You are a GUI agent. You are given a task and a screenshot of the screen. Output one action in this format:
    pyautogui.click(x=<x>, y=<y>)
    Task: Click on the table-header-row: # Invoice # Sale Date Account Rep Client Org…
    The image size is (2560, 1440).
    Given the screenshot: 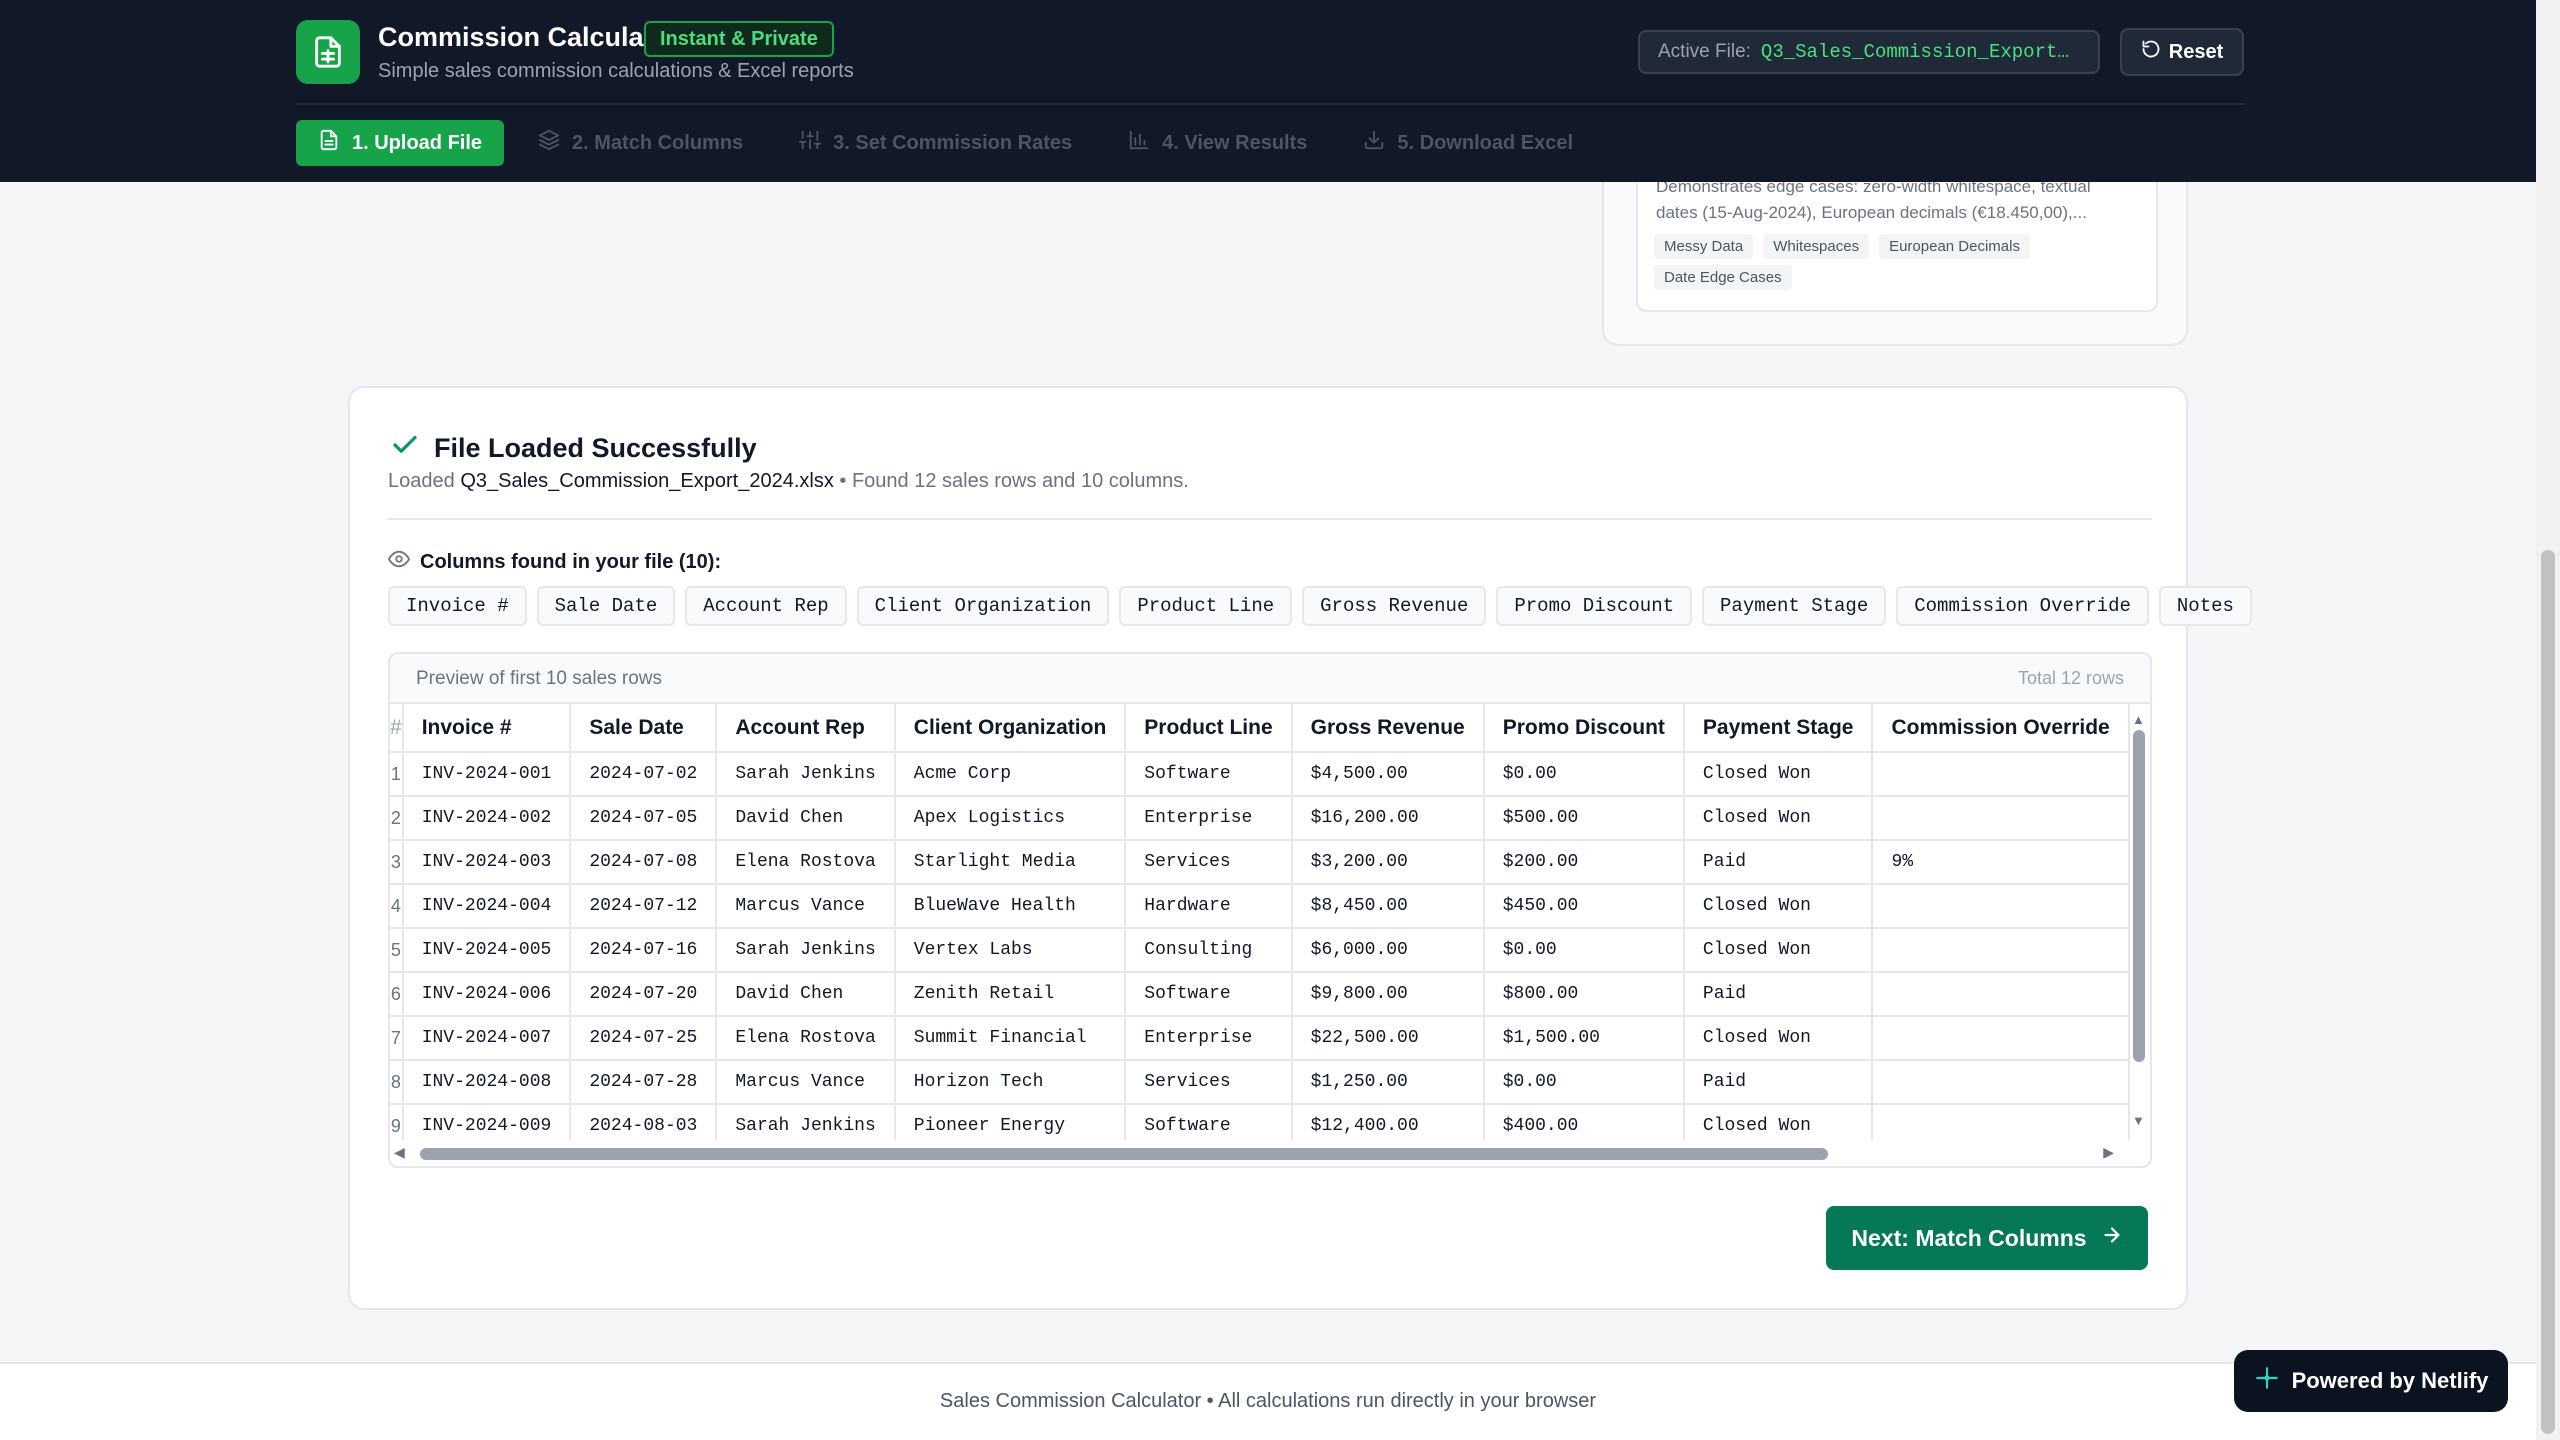 What is the action you would take?
    pyautogui.click(x=1260, y=728)
    